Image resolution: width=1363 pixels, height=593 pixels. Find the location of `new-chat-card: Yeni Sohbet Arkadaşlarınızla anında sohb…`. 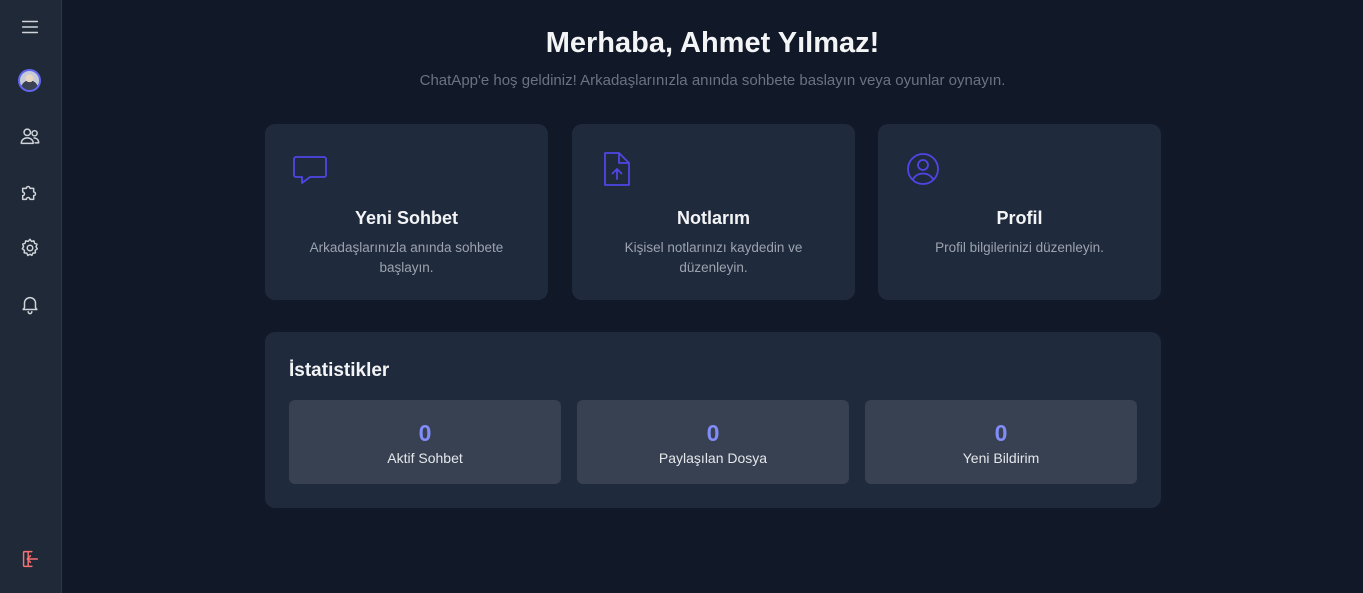

new-chat-card: Yeni Sohbet Arkadaşlarınızla anında sohb… is located at coordinates (406, 212).